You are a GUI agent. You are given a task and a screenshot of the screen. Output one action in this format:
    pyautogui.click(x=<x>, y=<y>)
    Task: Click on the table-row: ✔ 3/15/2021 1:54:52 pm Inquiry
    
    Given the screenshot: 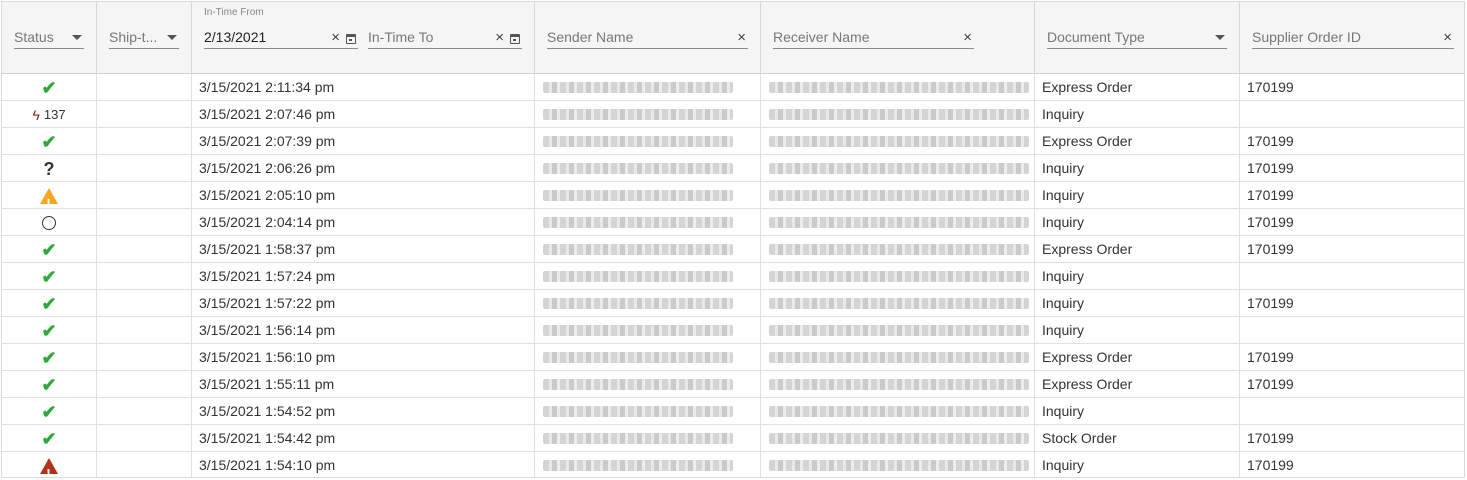 What is the action you would take?
    pyautogui.click(x=733, y=411)
    